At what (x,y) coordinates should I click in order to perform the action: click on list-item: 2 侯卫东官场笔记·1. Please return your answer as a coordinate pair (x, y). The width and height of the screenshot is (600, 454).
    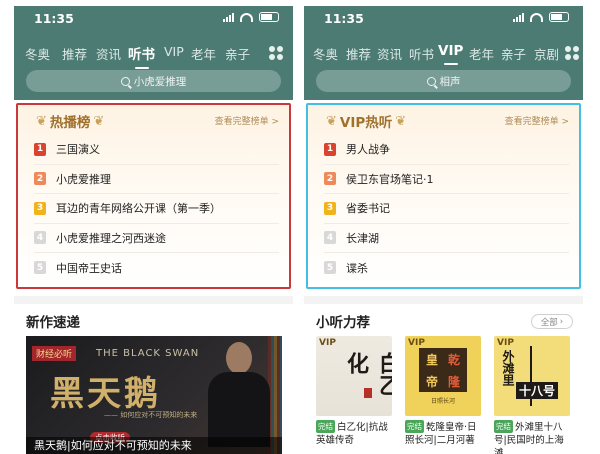
    Looking at the image, I should click on (446, 179).